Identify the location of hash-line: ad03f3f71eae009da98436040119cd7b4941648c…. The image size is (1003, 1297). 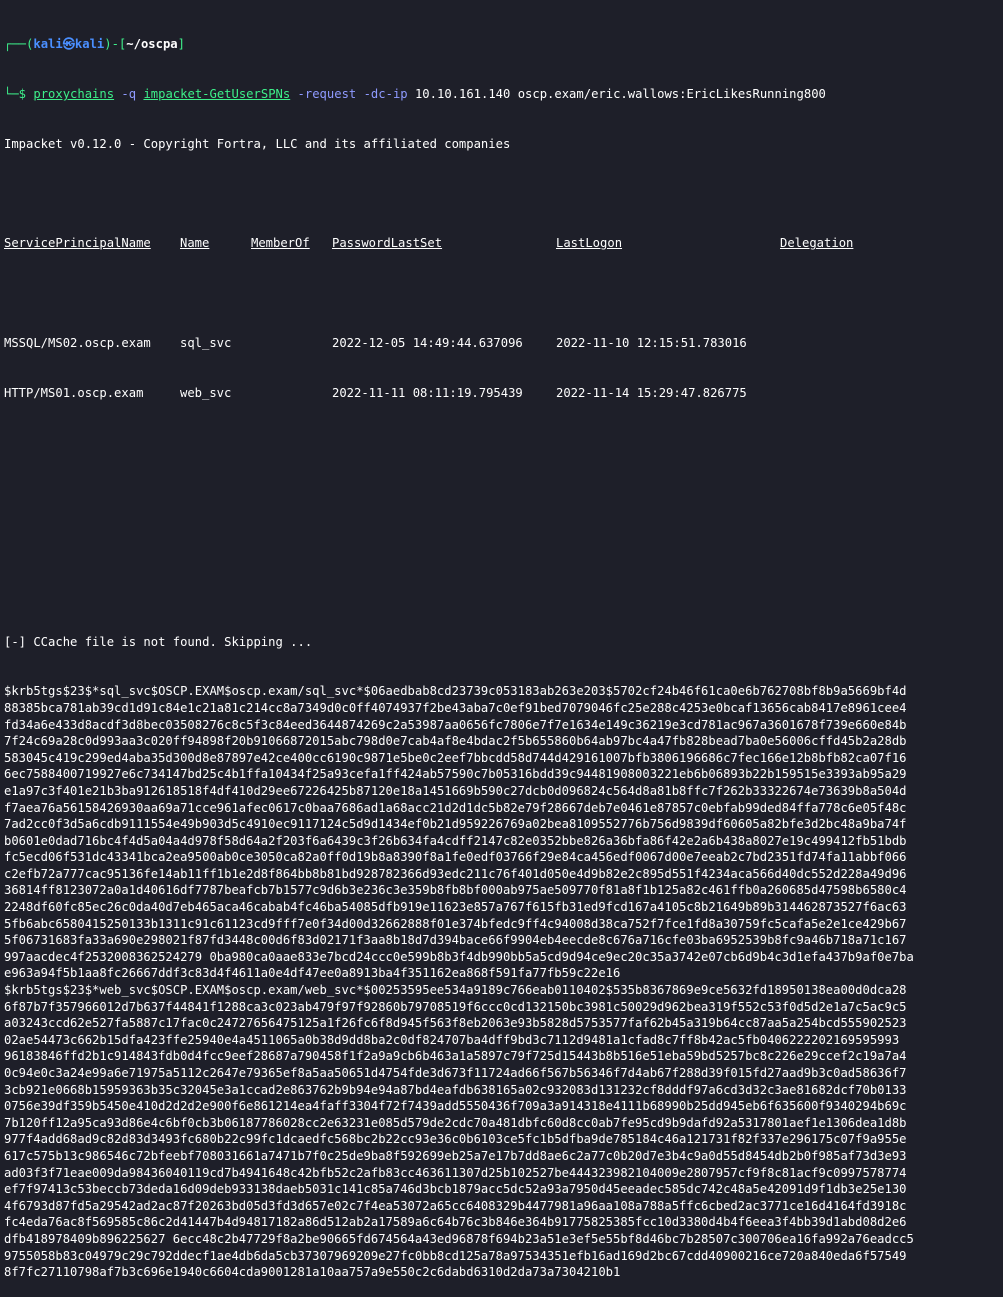
(455, 1172).